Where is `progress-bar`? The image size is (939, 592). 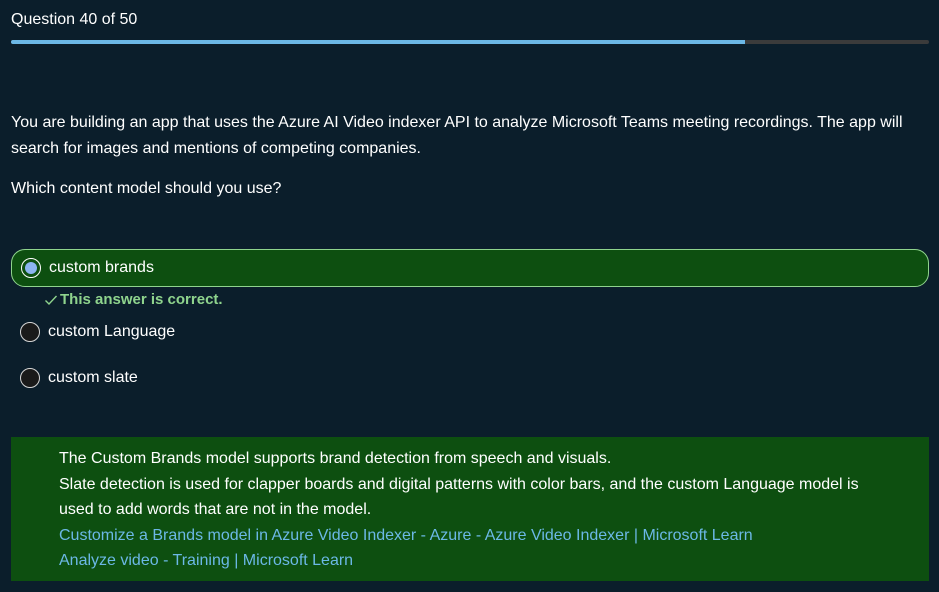 progress-bar is located at coordinates (470, 42).